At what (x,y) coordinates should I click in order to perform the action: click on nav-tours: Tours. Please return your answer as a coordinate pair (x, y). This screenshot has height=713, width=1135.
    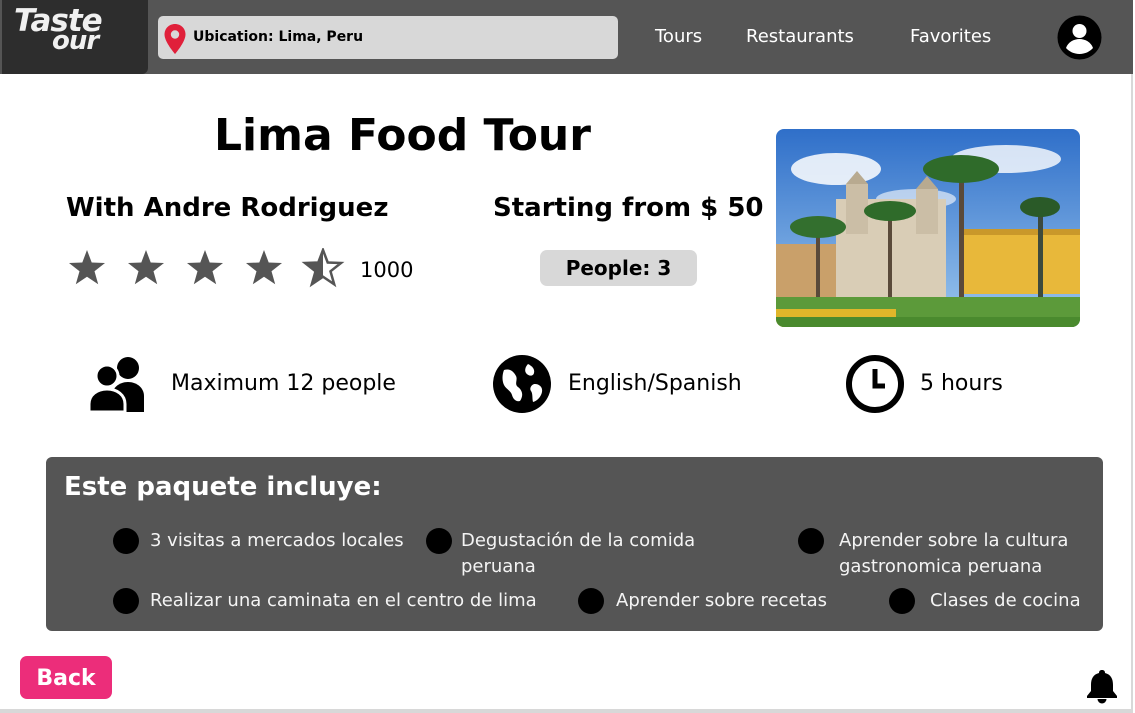
    Looking at the image, I should click on (678, 36).